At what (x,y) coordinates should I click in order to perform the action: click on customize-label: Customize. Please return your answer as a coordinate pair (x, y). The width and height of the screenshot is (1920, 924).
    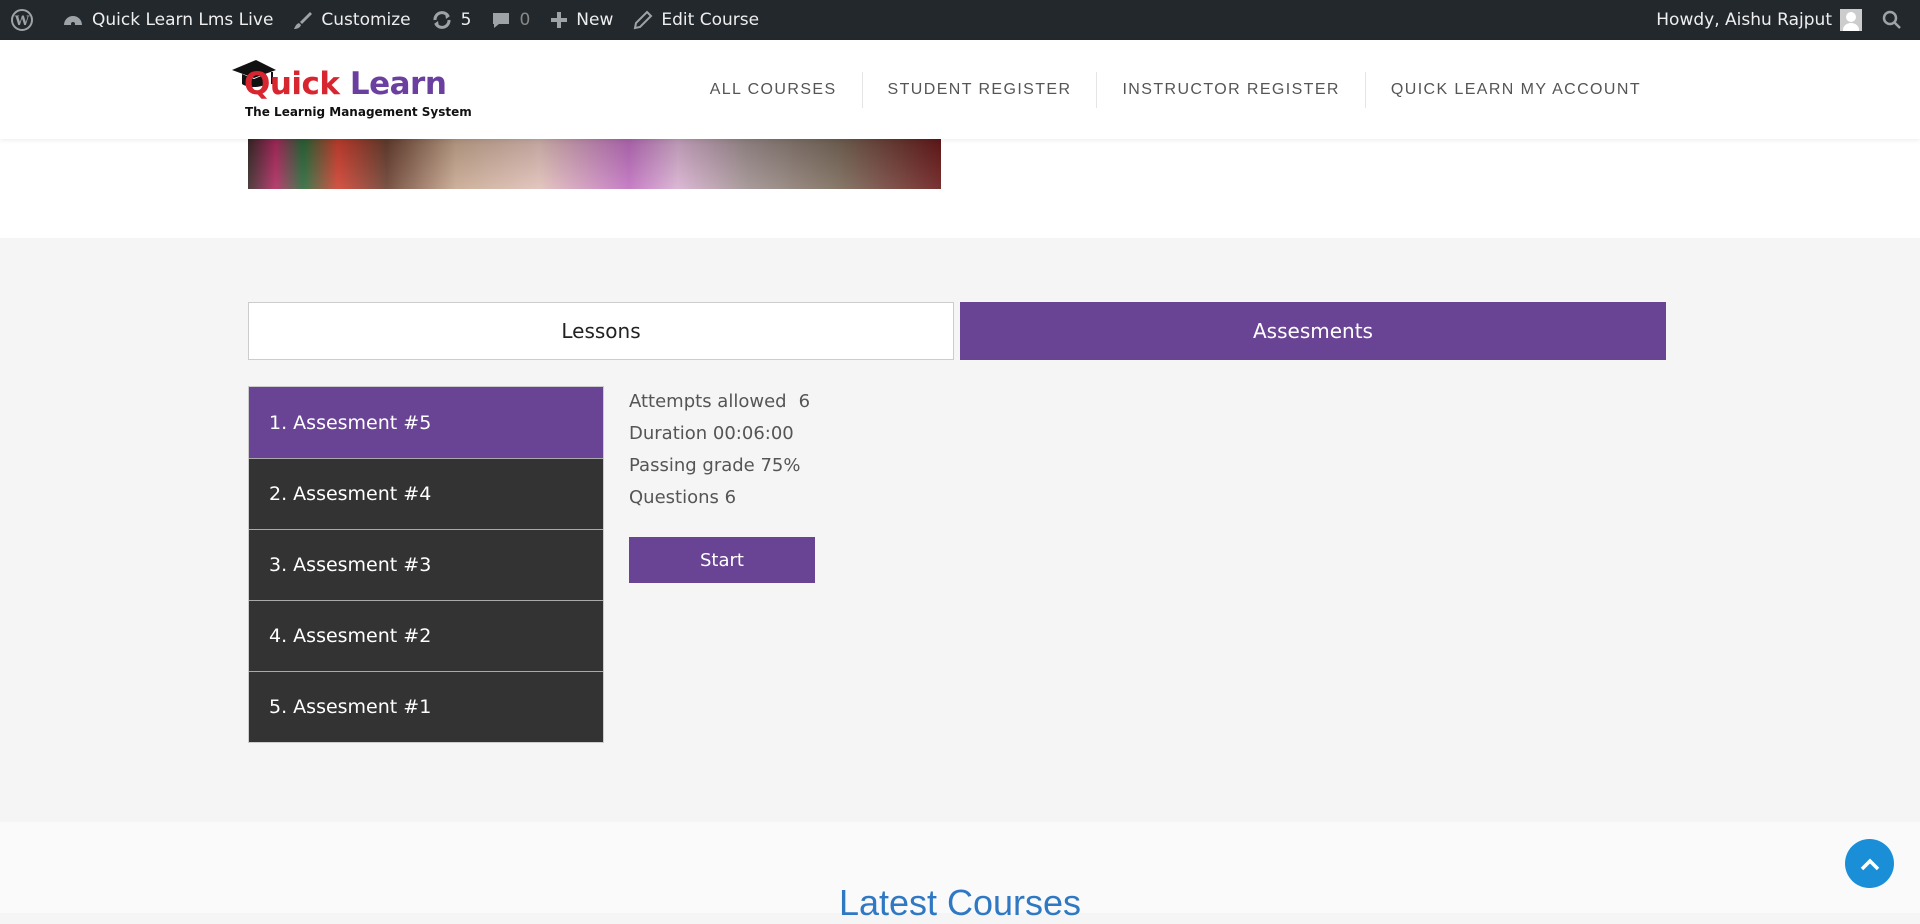
    Looking at the image, I should click on (366, 20).